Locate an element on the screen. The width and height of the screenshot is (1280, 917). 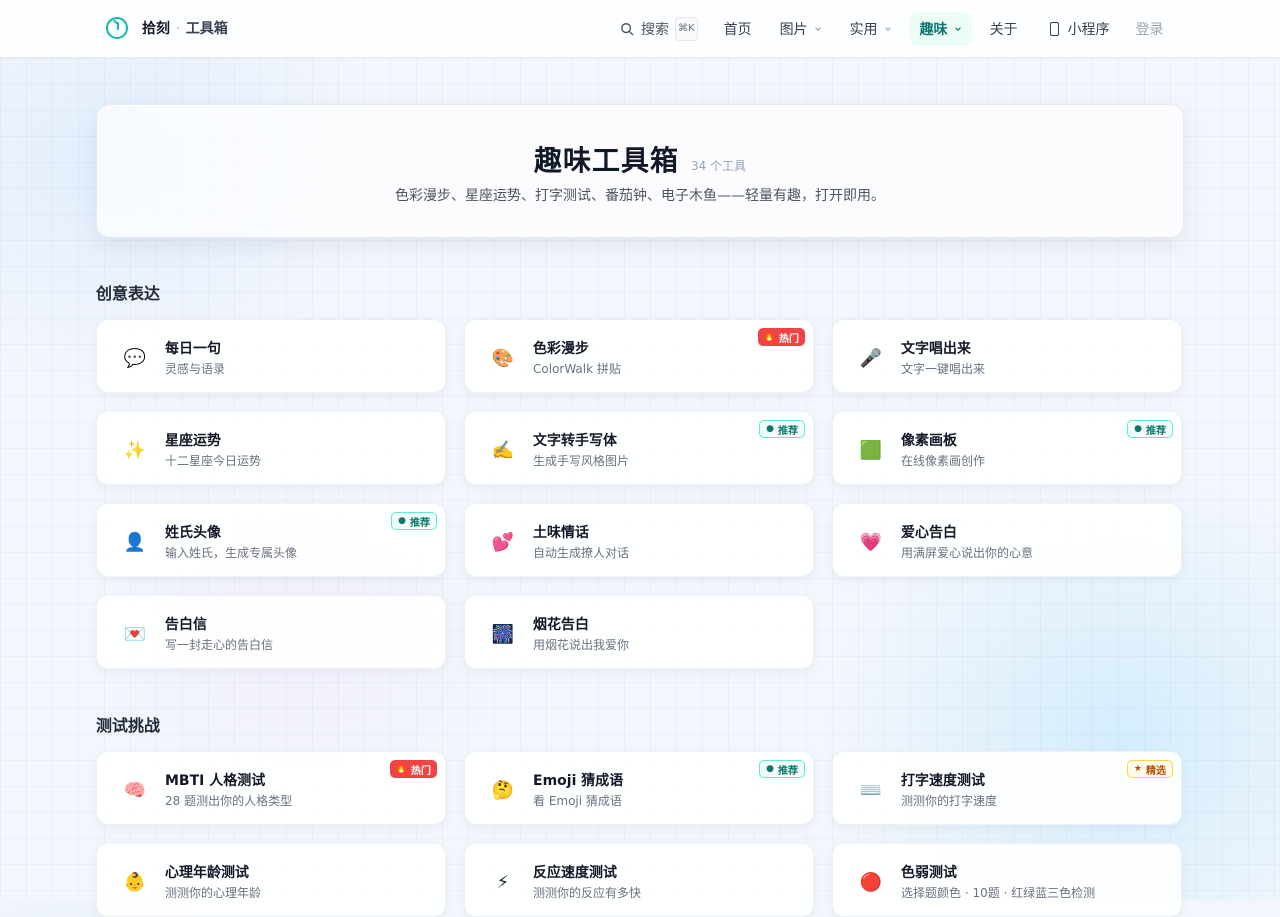
tool-card-surname-avatar: 👤 姓氏头像 输入姓氏，生成专属头像 ● 推荐 is located at coordinates (271, 540).